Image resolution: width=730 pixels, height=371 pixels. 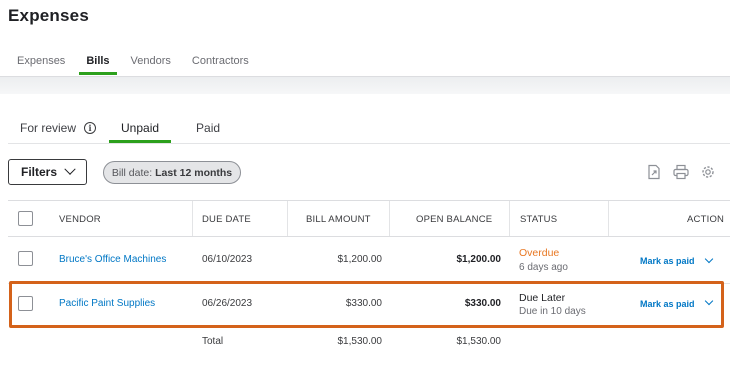 What do you see at coordinates (681, 172) in the screenshot?
I see `print-icon` at bounding box center [681, 172].